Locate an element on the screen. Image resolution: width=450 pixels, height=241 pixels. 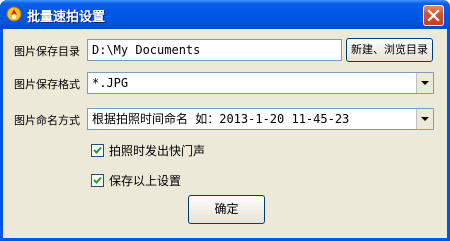
save-dir-input: D:\My Documents is located at coordinates (214, 50).